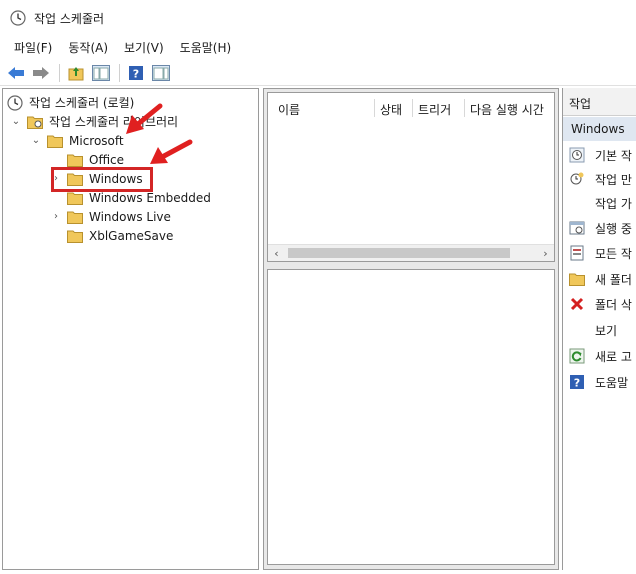 The width and height of the screenshot is (636, 574). What do you see at coordinates (96, 140) in the screenshot?
I see `tree-label: Microsoft` at bounding box center [96, 140].